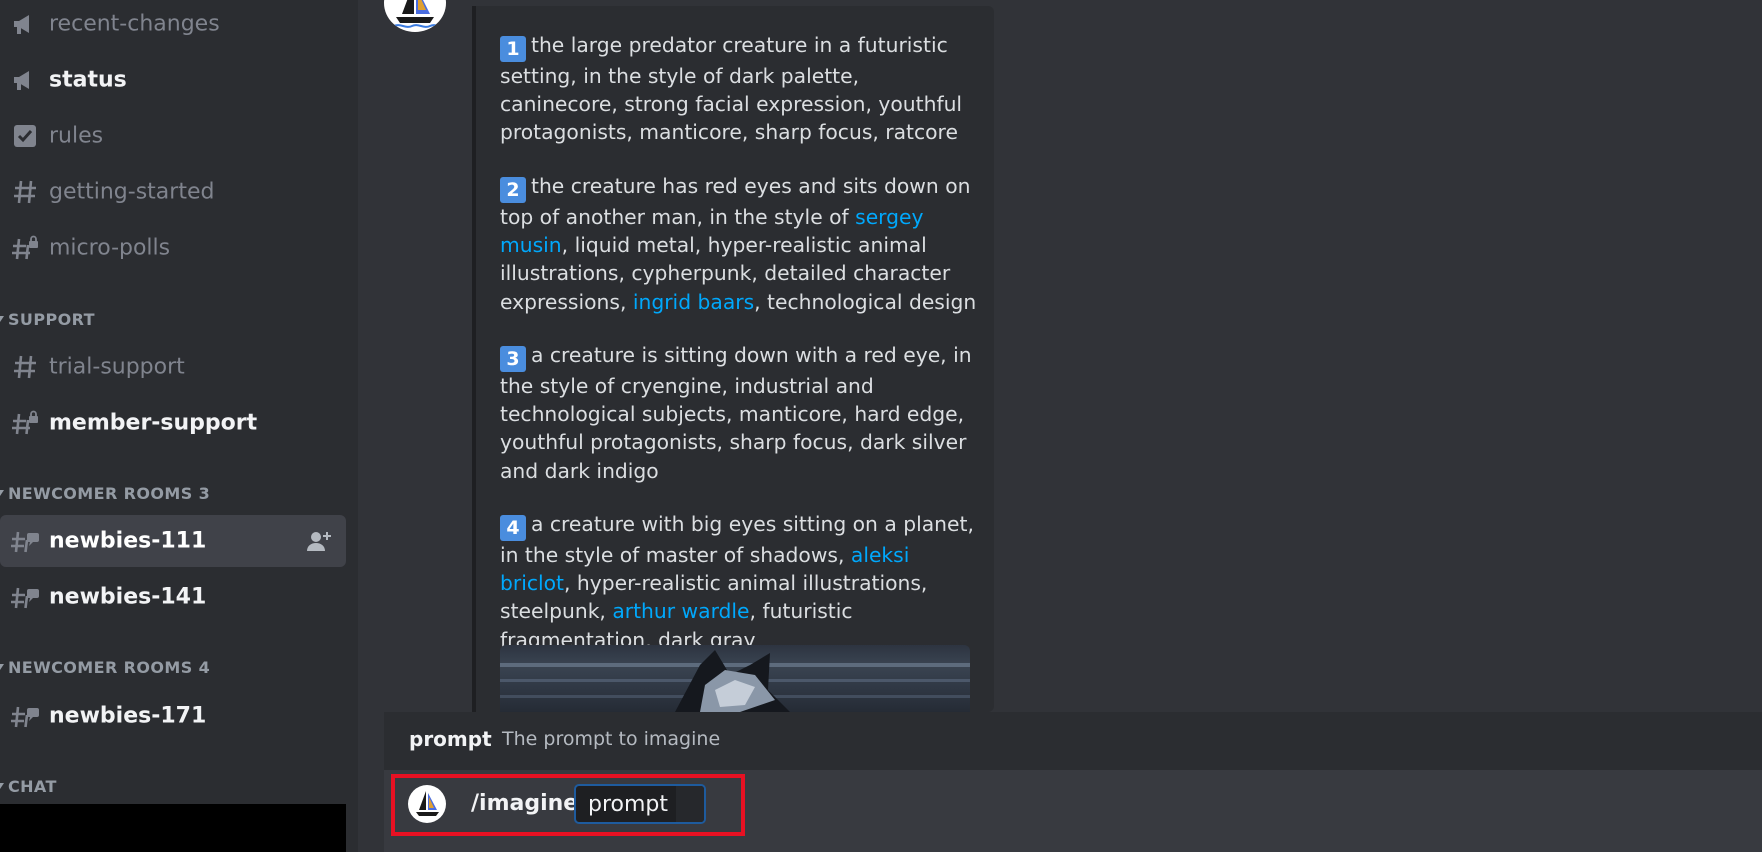  Describe the element at coordinates (132, 192) in the screenshot. I see `channel-label: getting-started` at that location.